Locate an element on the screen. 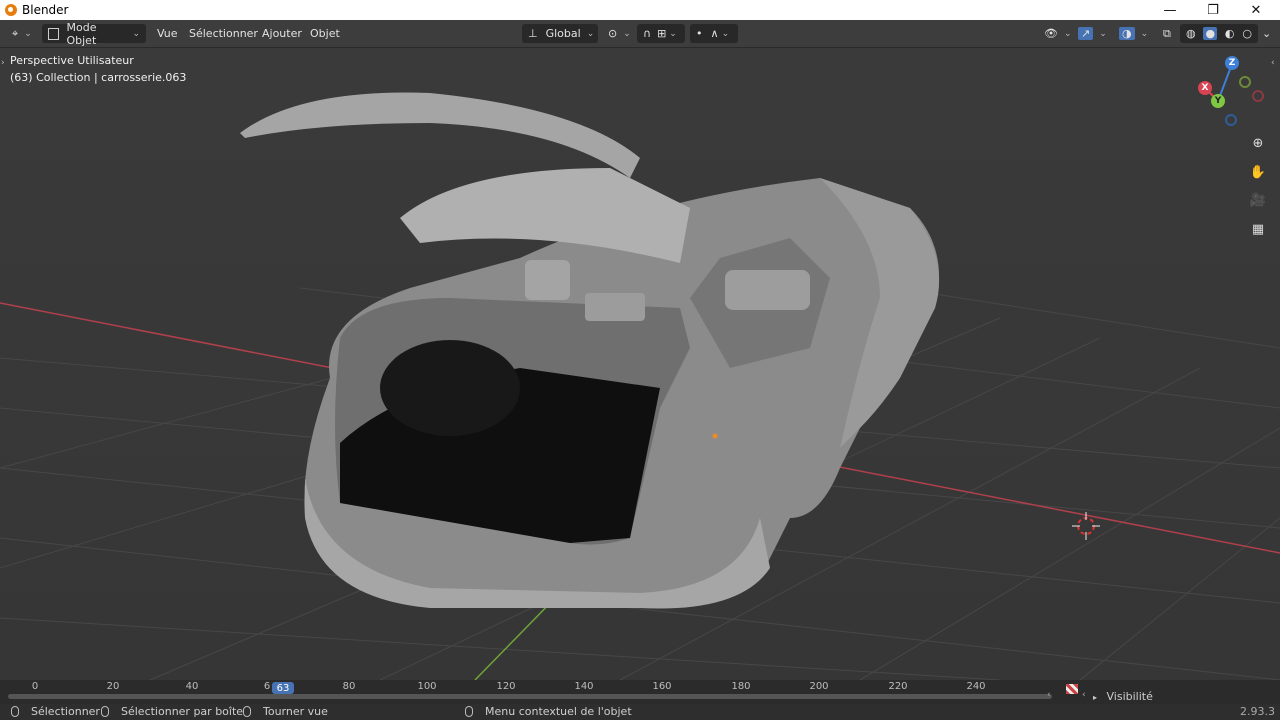 Image resolution: width=1280 pixels, height=720 pixels. xray-icon: ⧉ is located at coordinates (1167, 33).